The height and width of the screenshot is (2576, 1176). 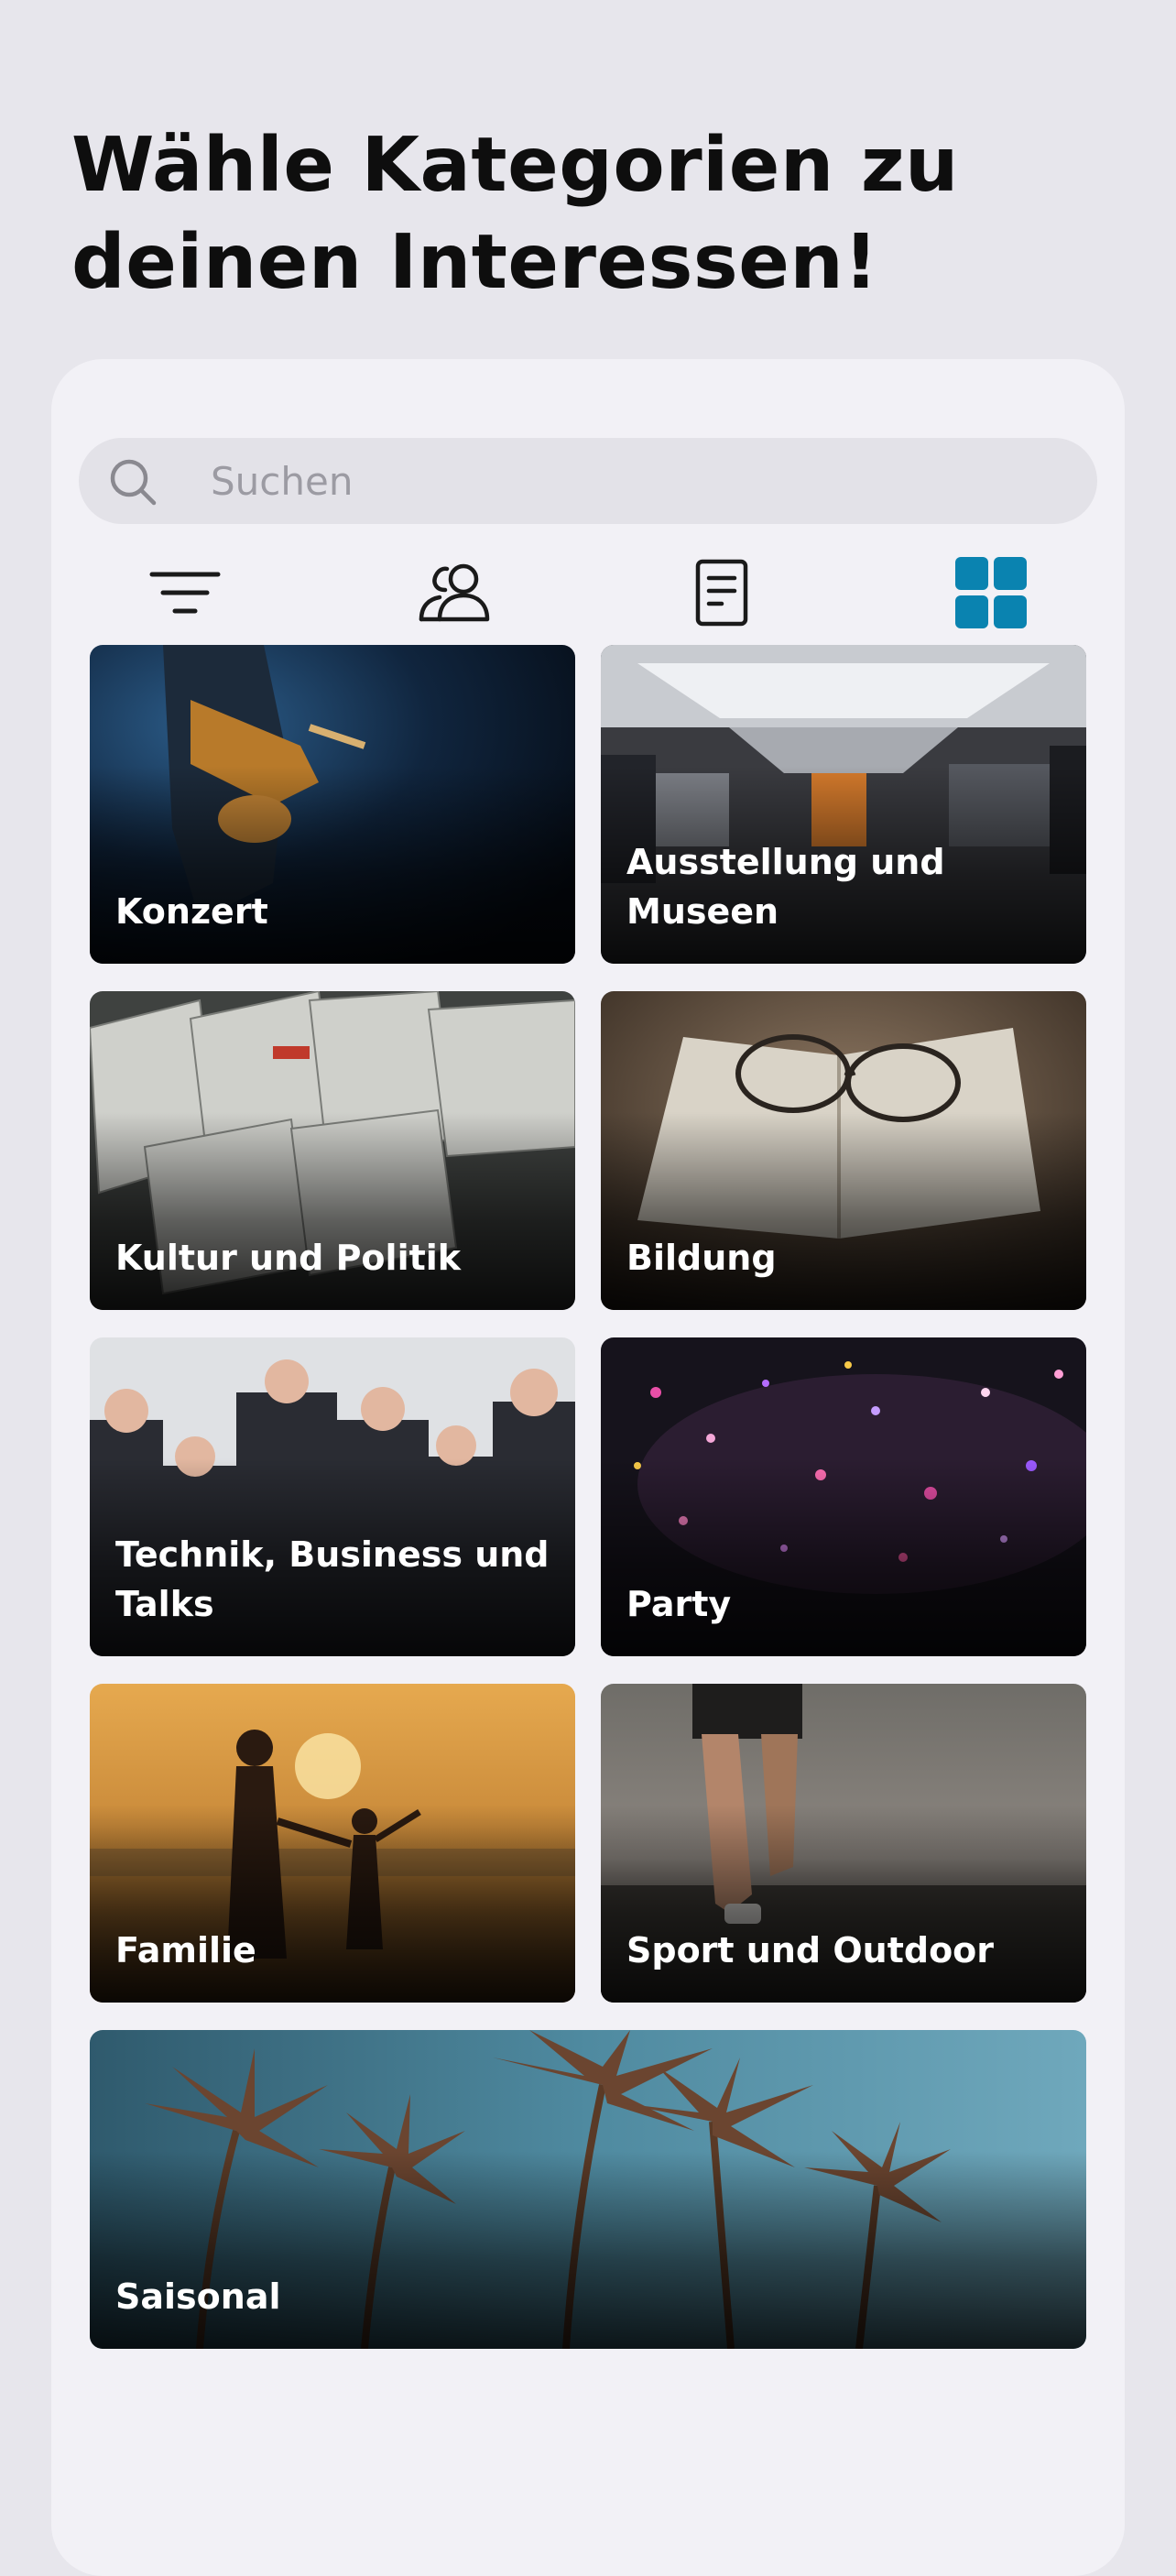 I want to click on category-label: Familie, so click(x=185, y=1950).